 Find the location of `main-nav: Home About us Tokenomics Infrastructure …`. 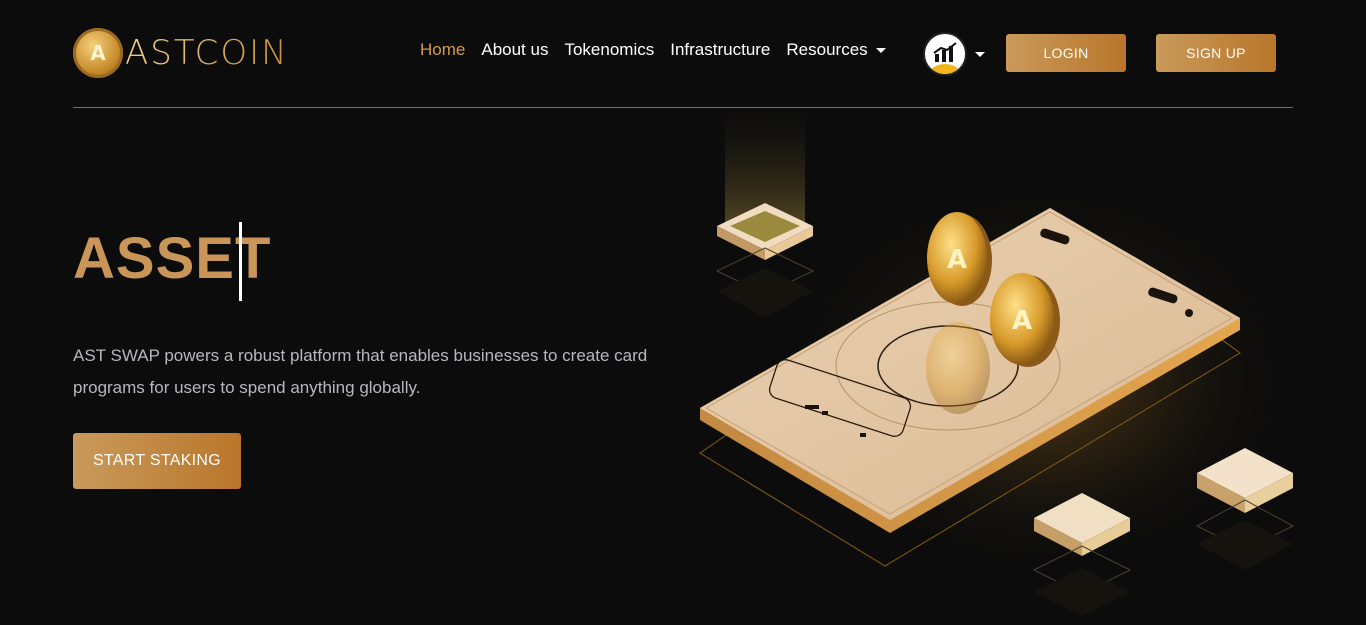

main-nav: Home About us Tokenomics Infrastructure … is located at coordinates (661, 50).